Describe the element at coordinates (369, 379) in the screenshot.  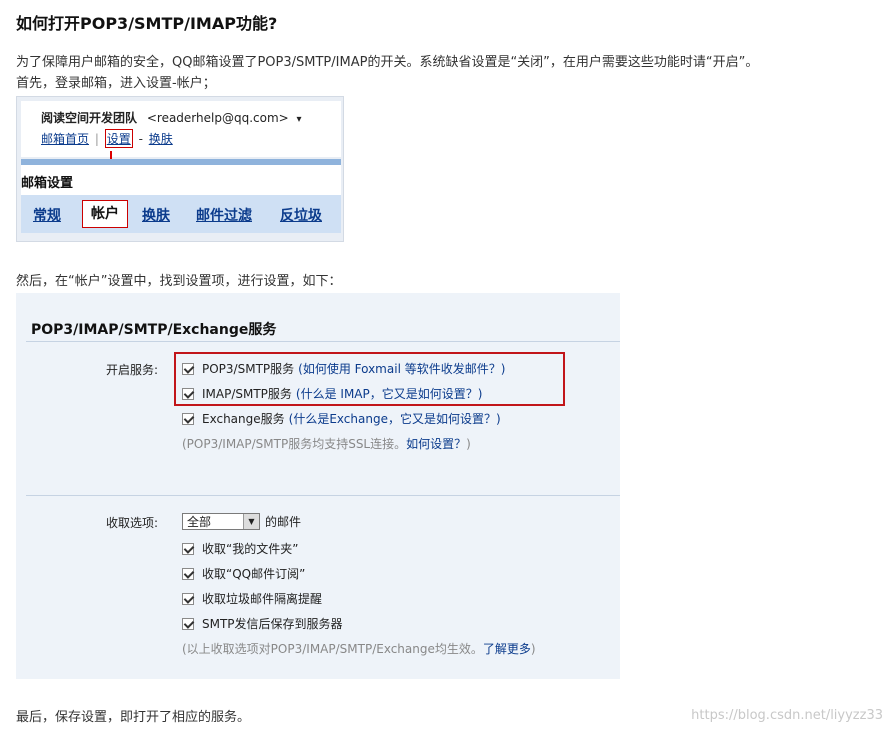
I see `highlight-rectangle` at that location.